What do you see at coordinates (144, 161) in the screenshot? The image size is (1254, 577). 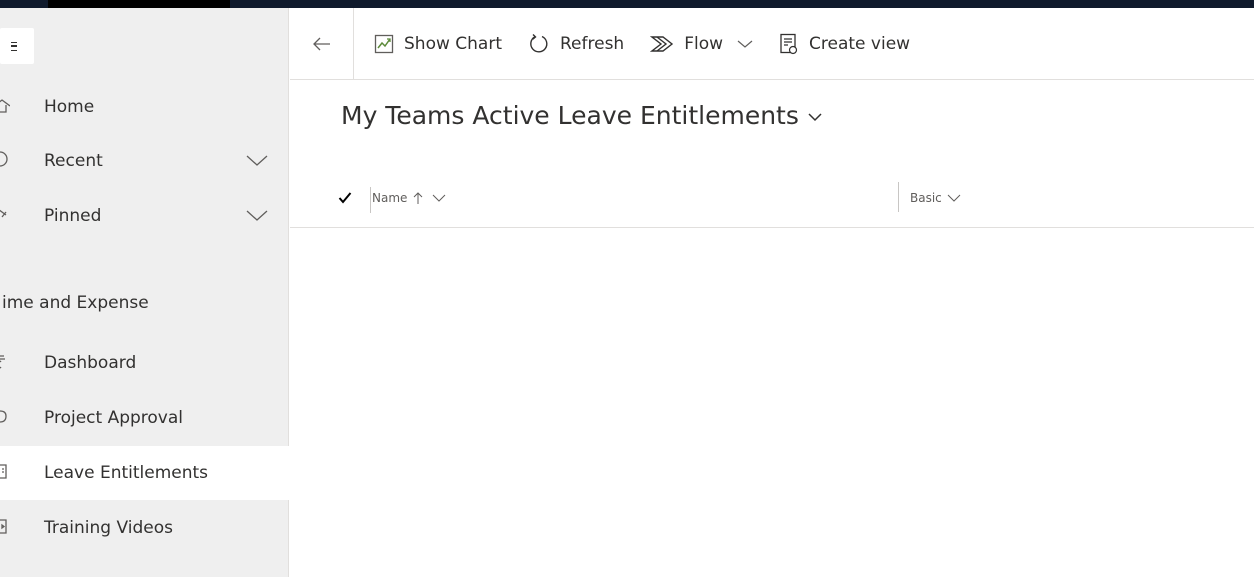 I see `sidebar-item-recent: Recent` at bounding box center [144, 161].